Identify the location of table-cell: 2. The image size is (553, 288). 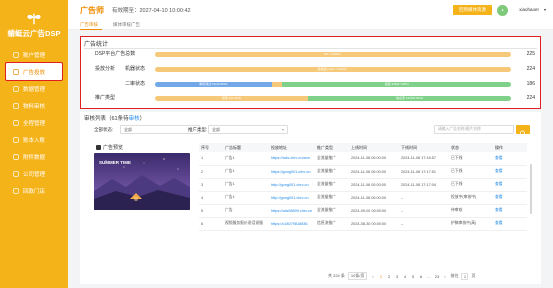
(211, 172).